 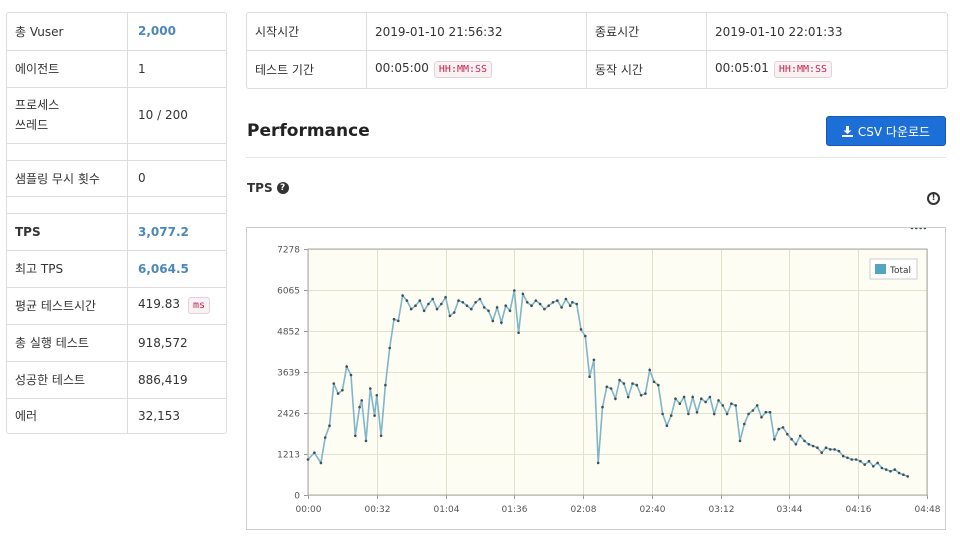 What do you see at coordinates (176, 269) in the screenshot?
I see `summary-value: 6,064.5` at bounding box center [176, 269].